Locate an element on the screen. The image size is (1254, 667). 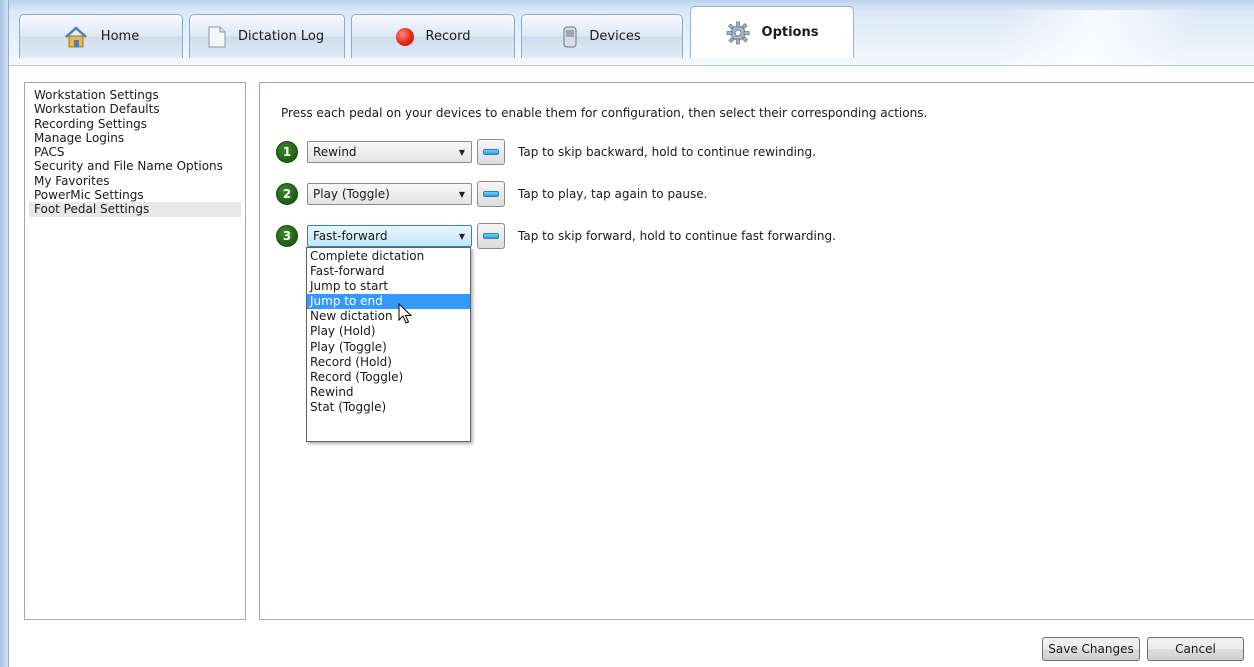
pedal-3-action-value: Fast-forward is located at coordinates (350, 236).